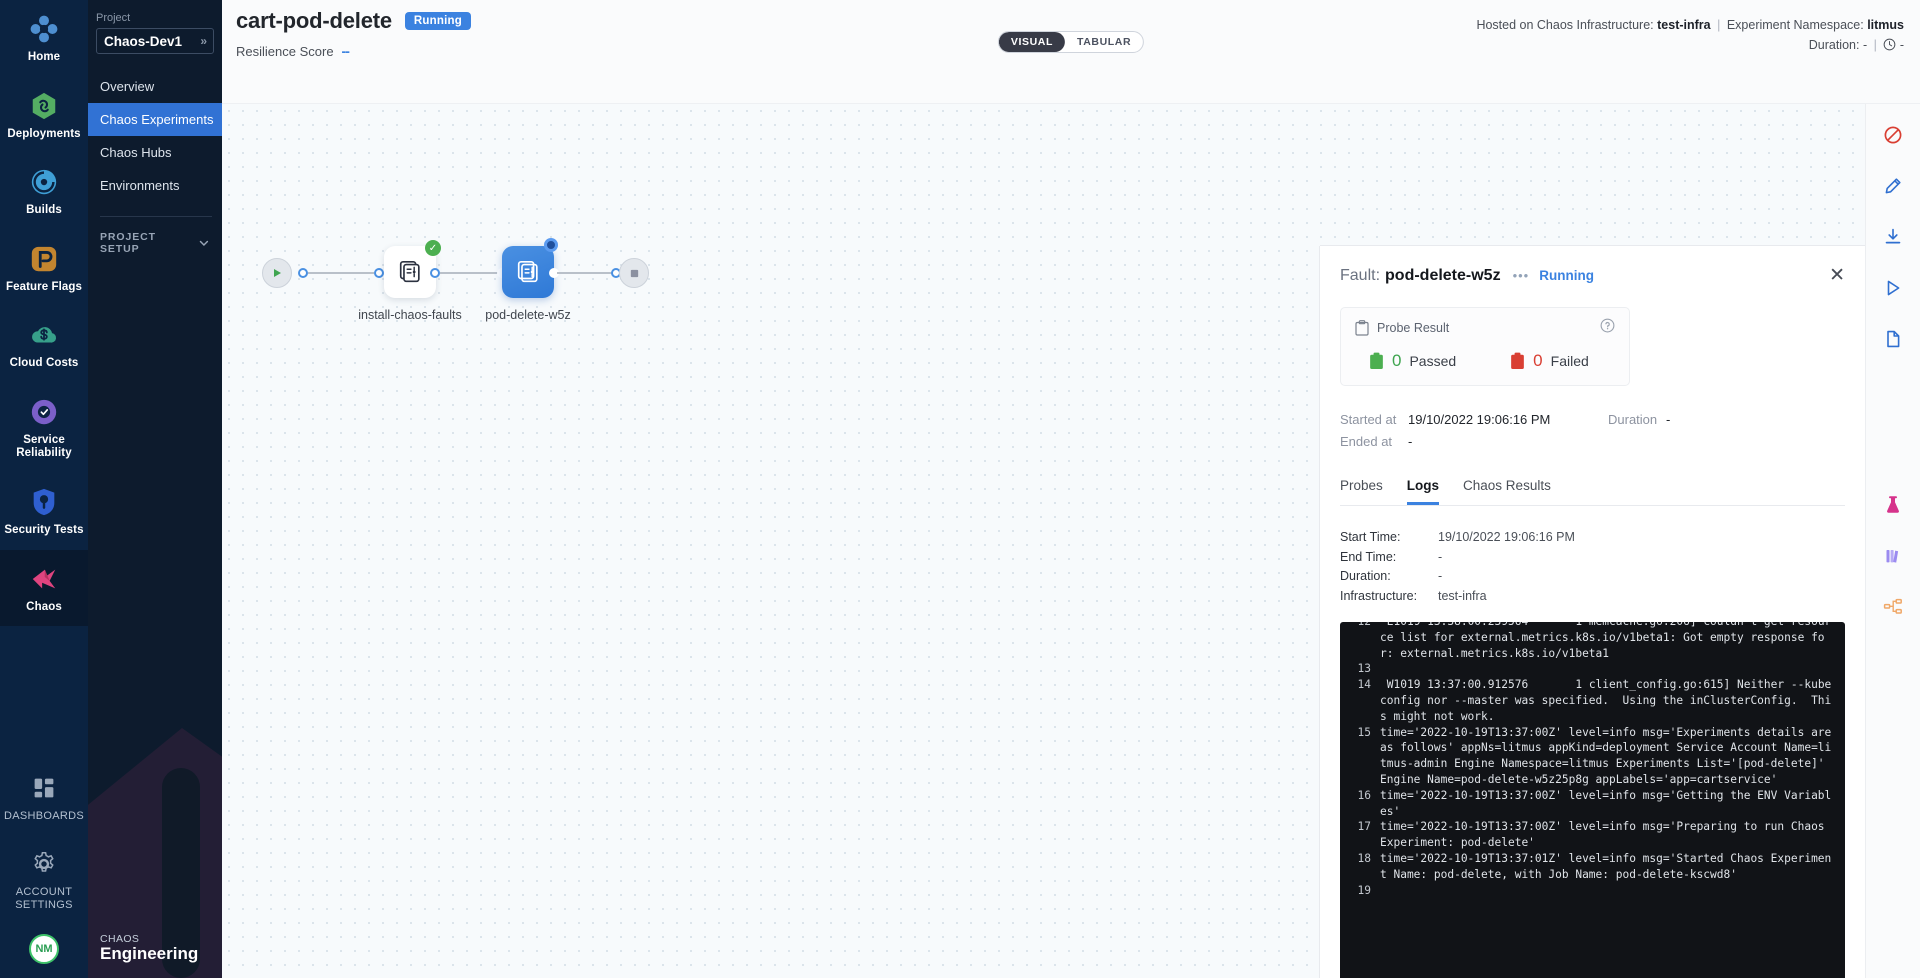 The image size is (1920, 978). What do you see at coordinates (44, 182) in the screenshot?
I see `builds-icon` at bounding box center [44, 182].